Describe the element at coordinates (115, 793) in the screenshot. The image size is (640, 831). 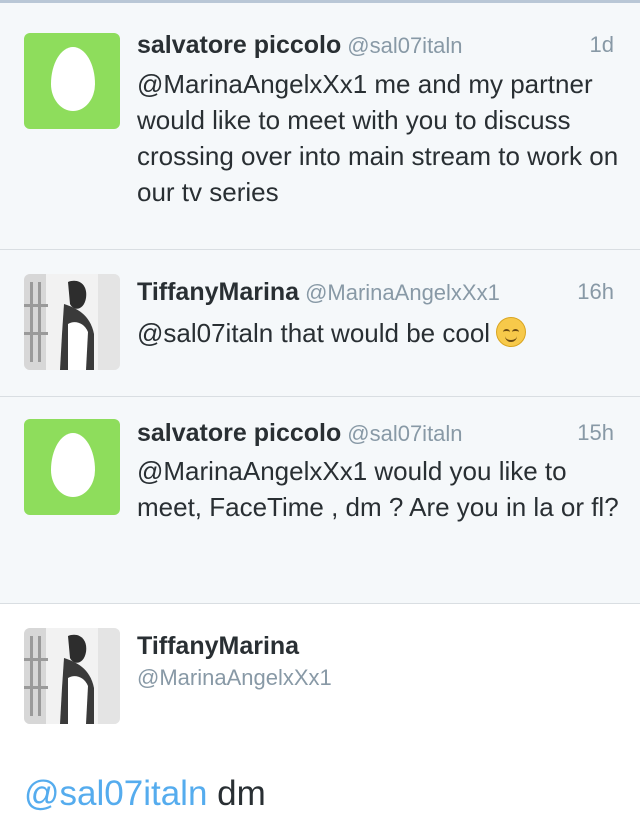
I see `mention-link: @sal07italn` at that location.